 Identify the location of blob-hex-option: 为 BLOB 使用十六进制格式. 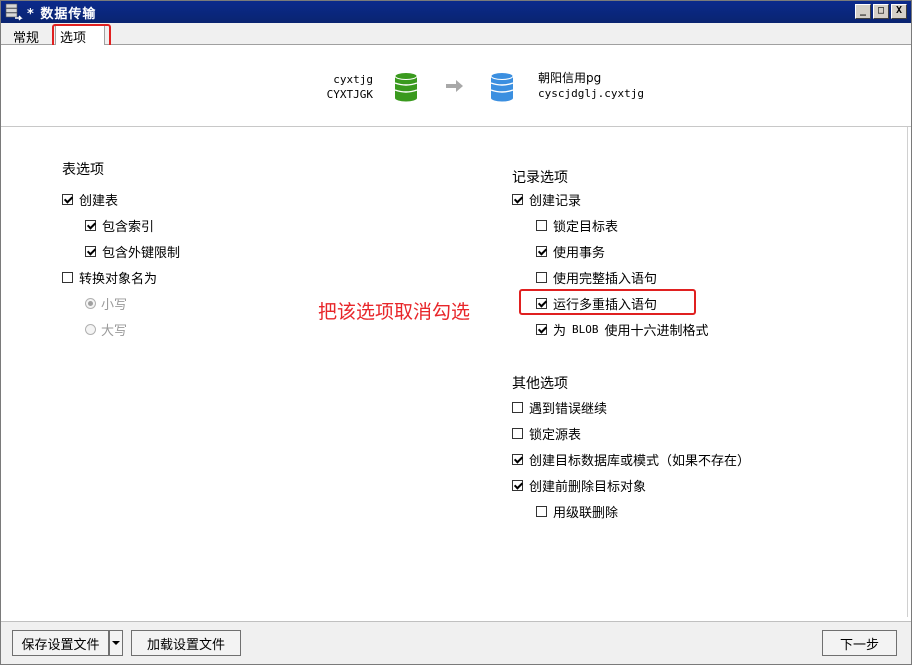
(622, 330).